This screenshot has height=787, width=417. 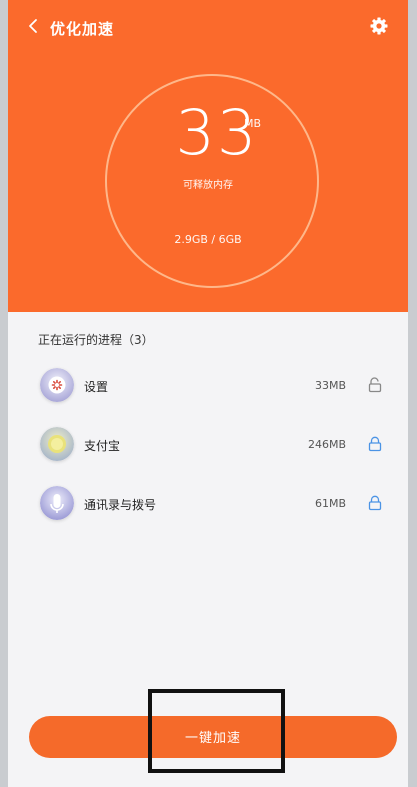 I want to click on one-tap-boost-button: 一键加速, so click(x=213, y=737).